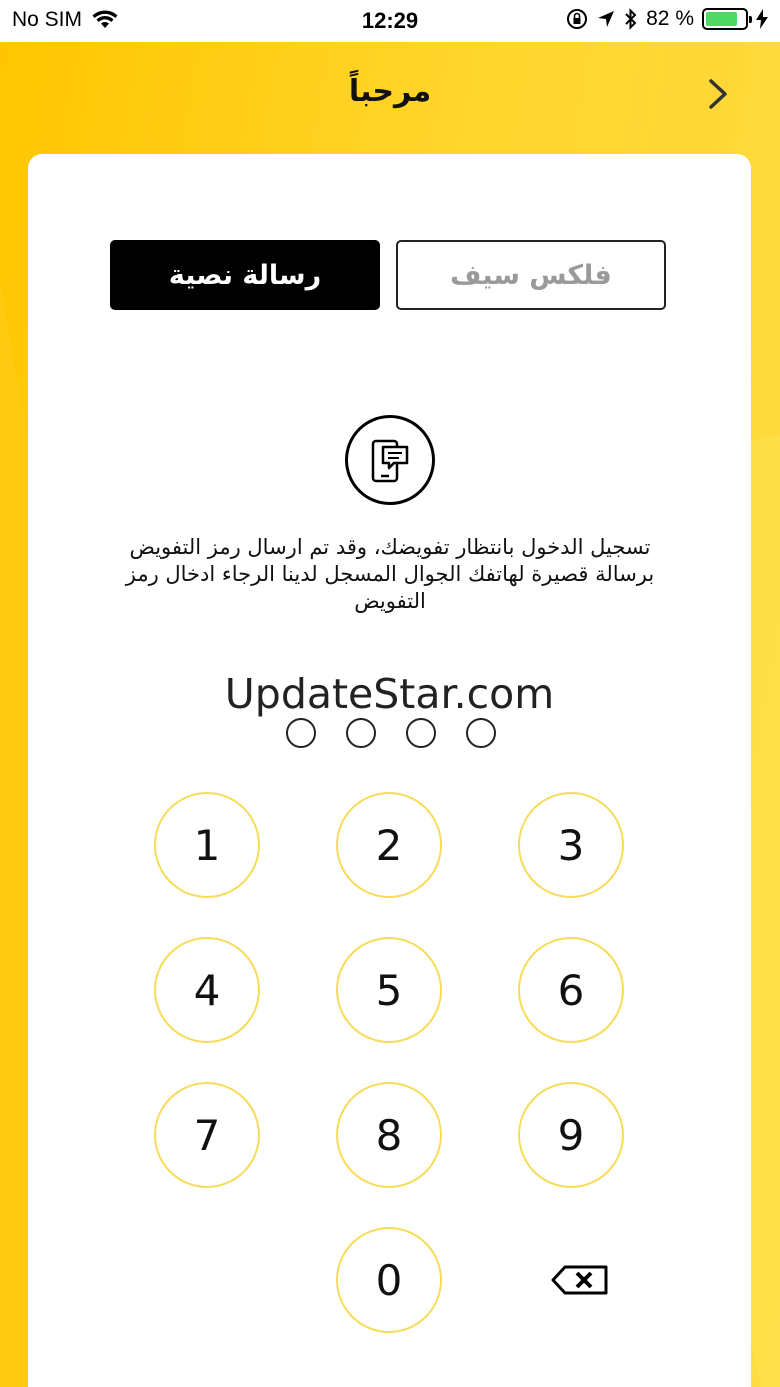 The height and width of the screenshot is (1387, 780). What do you see at coordinates (670, 18) in the screenshot?
I see `battery-percent: 82 %` at bounding box center [670, 18].